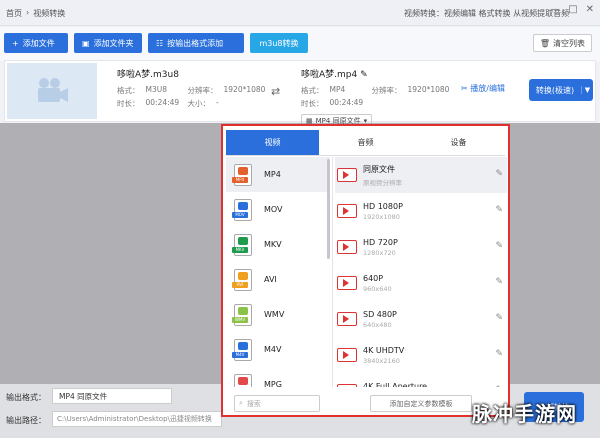 Image resolution: width=600 pixels, height=438 pixels. I want to click on format-list-scrollbar, so click(328, 209).